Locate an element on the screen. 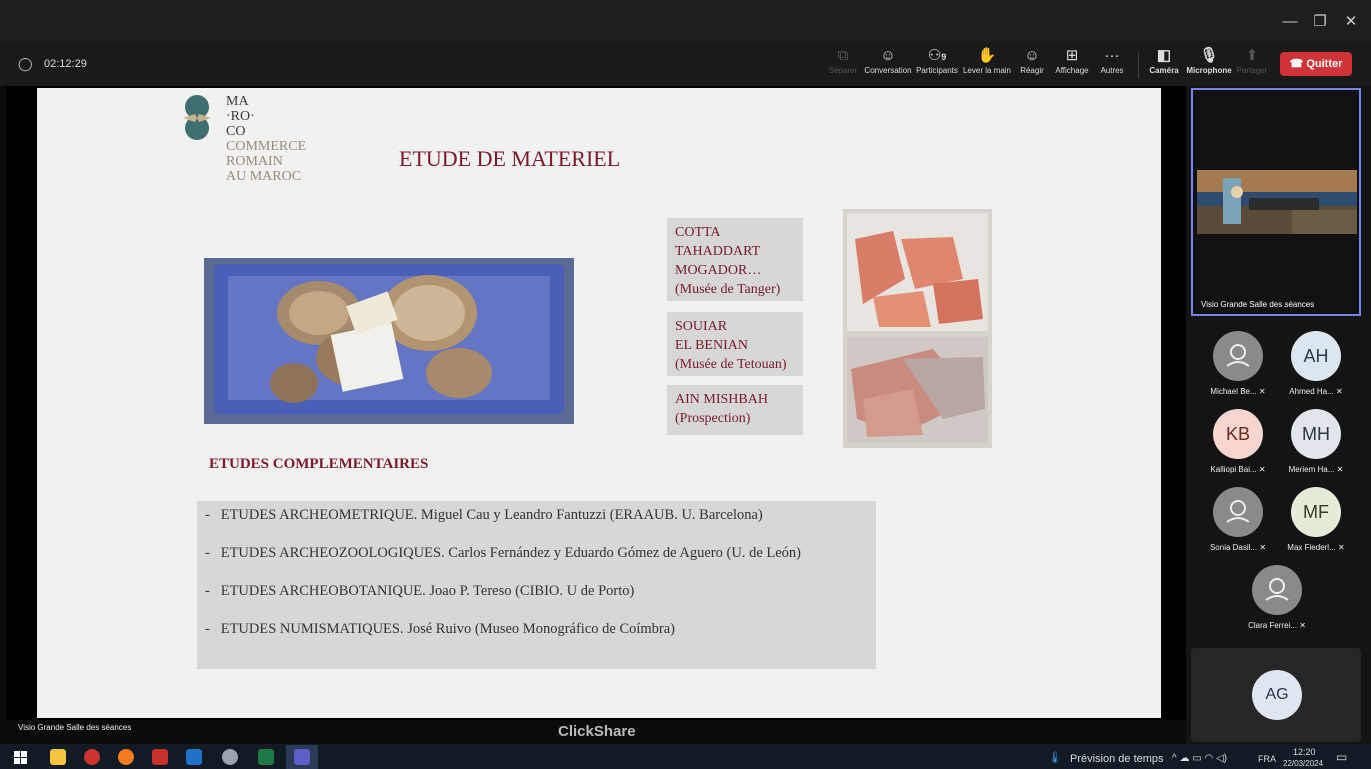  view-button: ⊞ Affichage is located at coordinates (1072, 64).